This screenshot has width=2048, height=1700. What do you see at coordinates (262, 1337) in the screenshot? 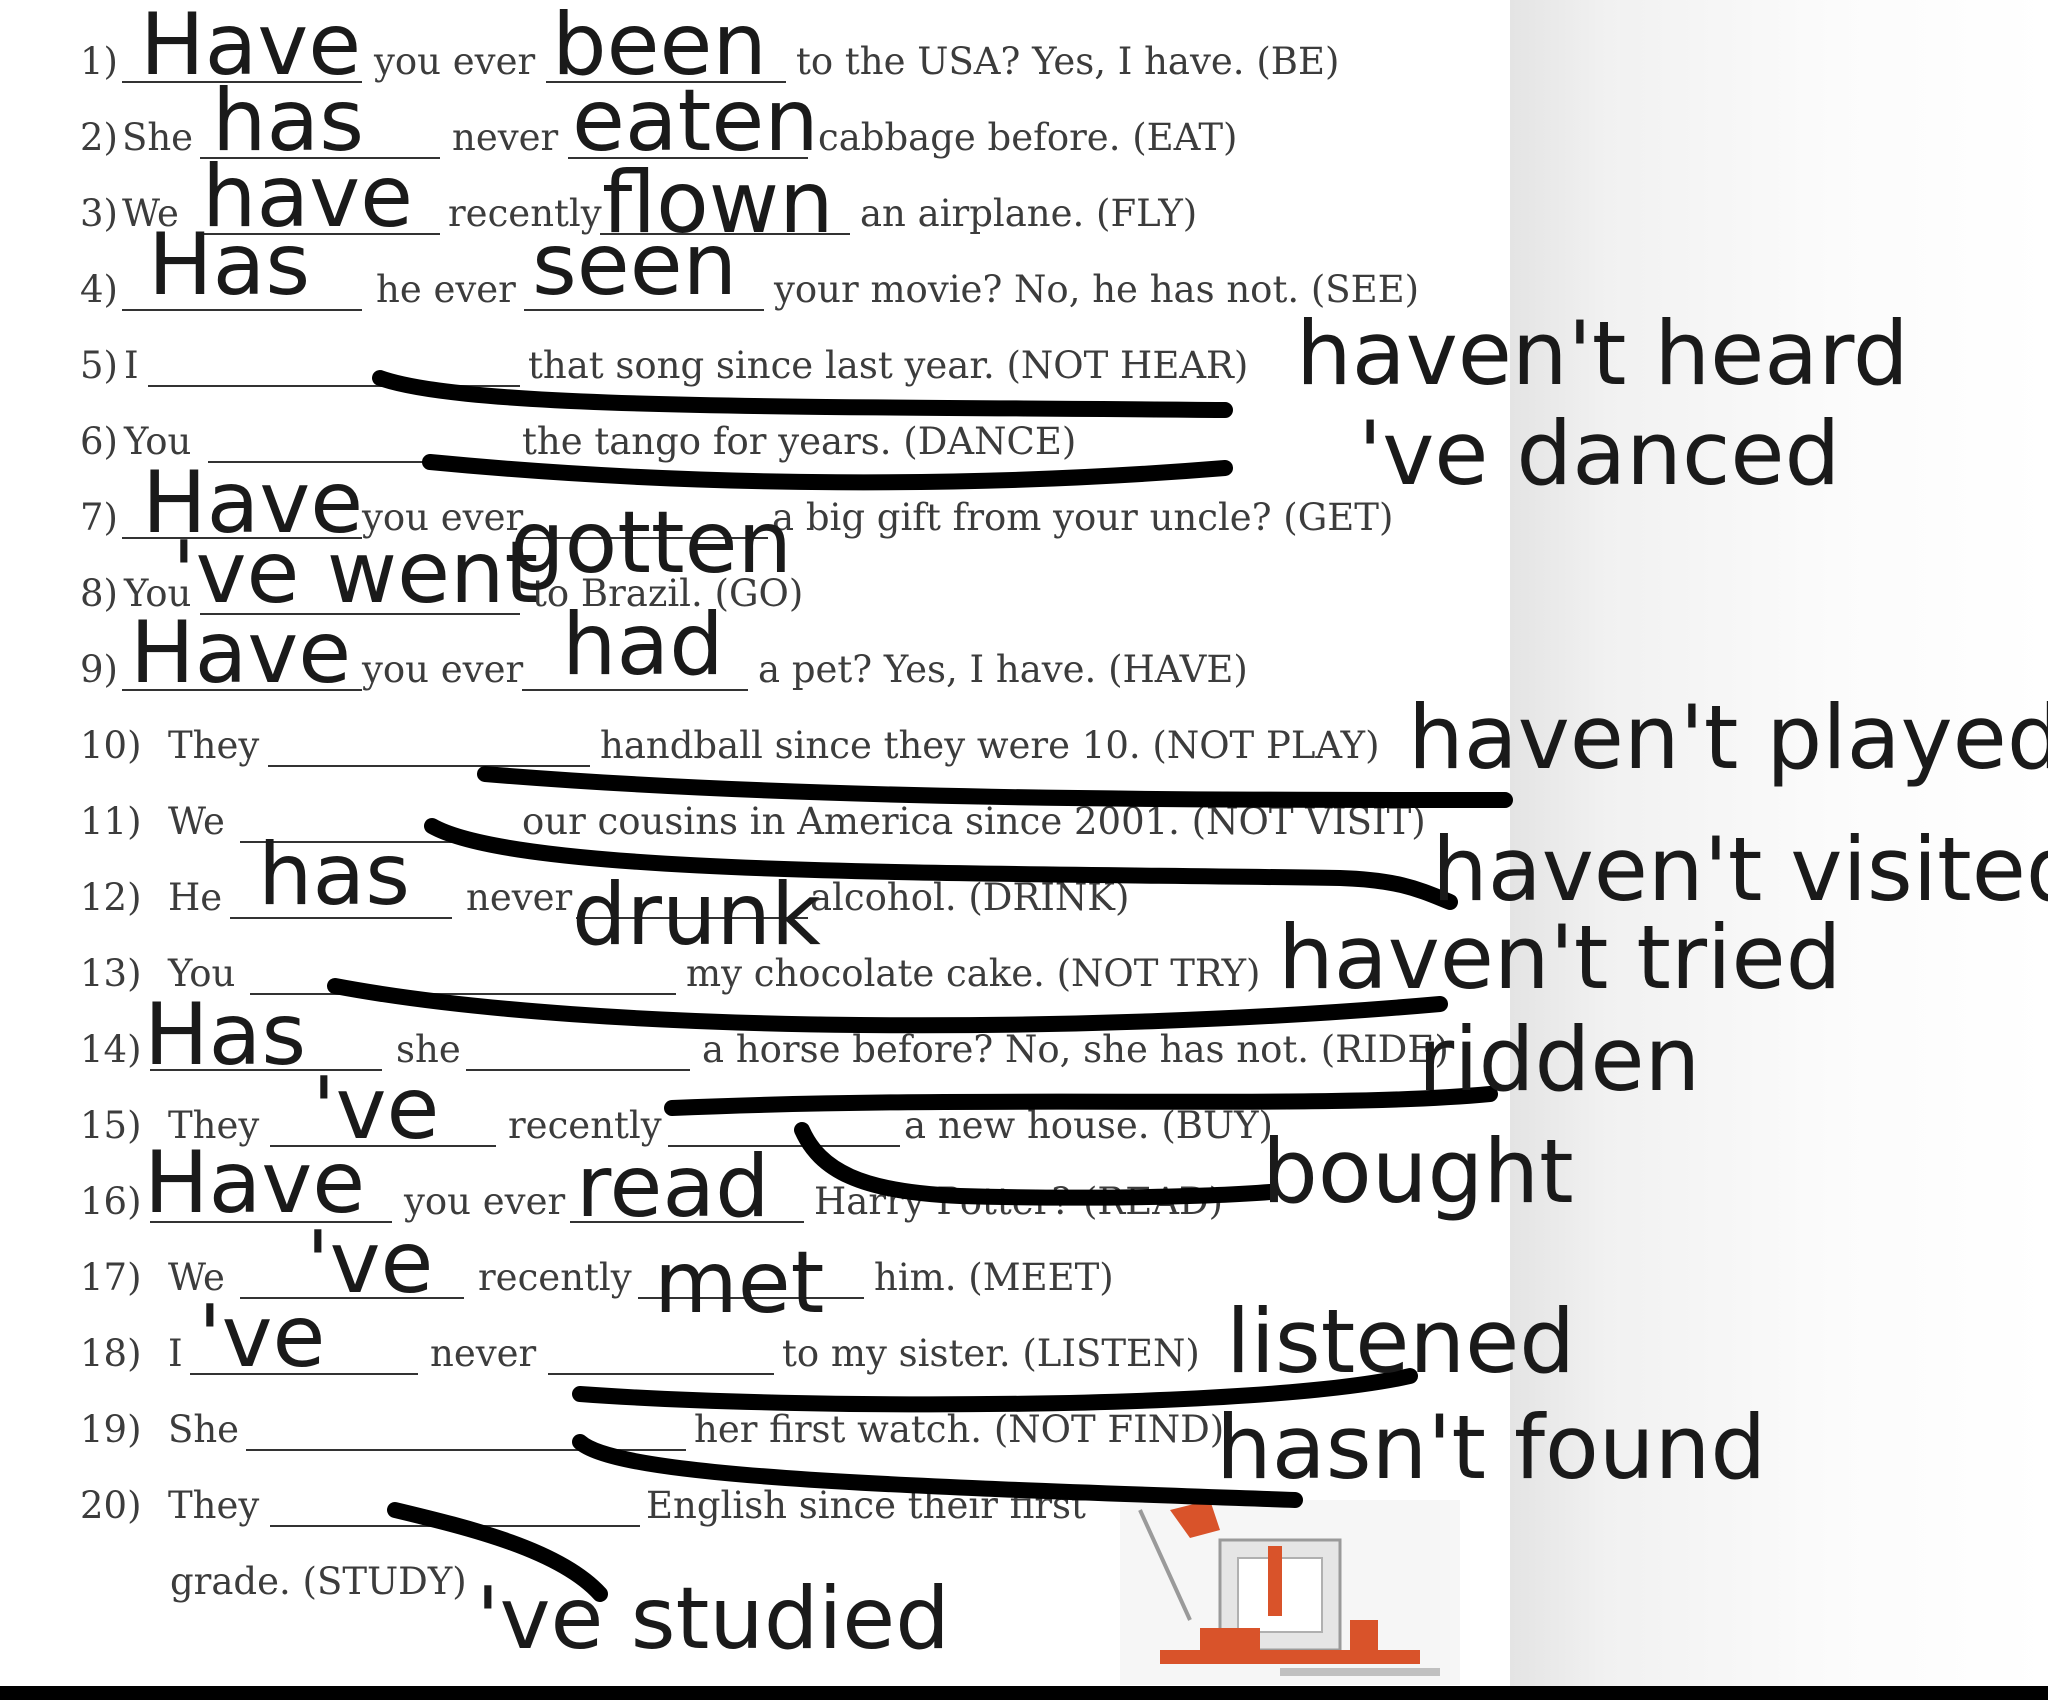
I see `answer-text: 've` at bounding box center [262, 1337].